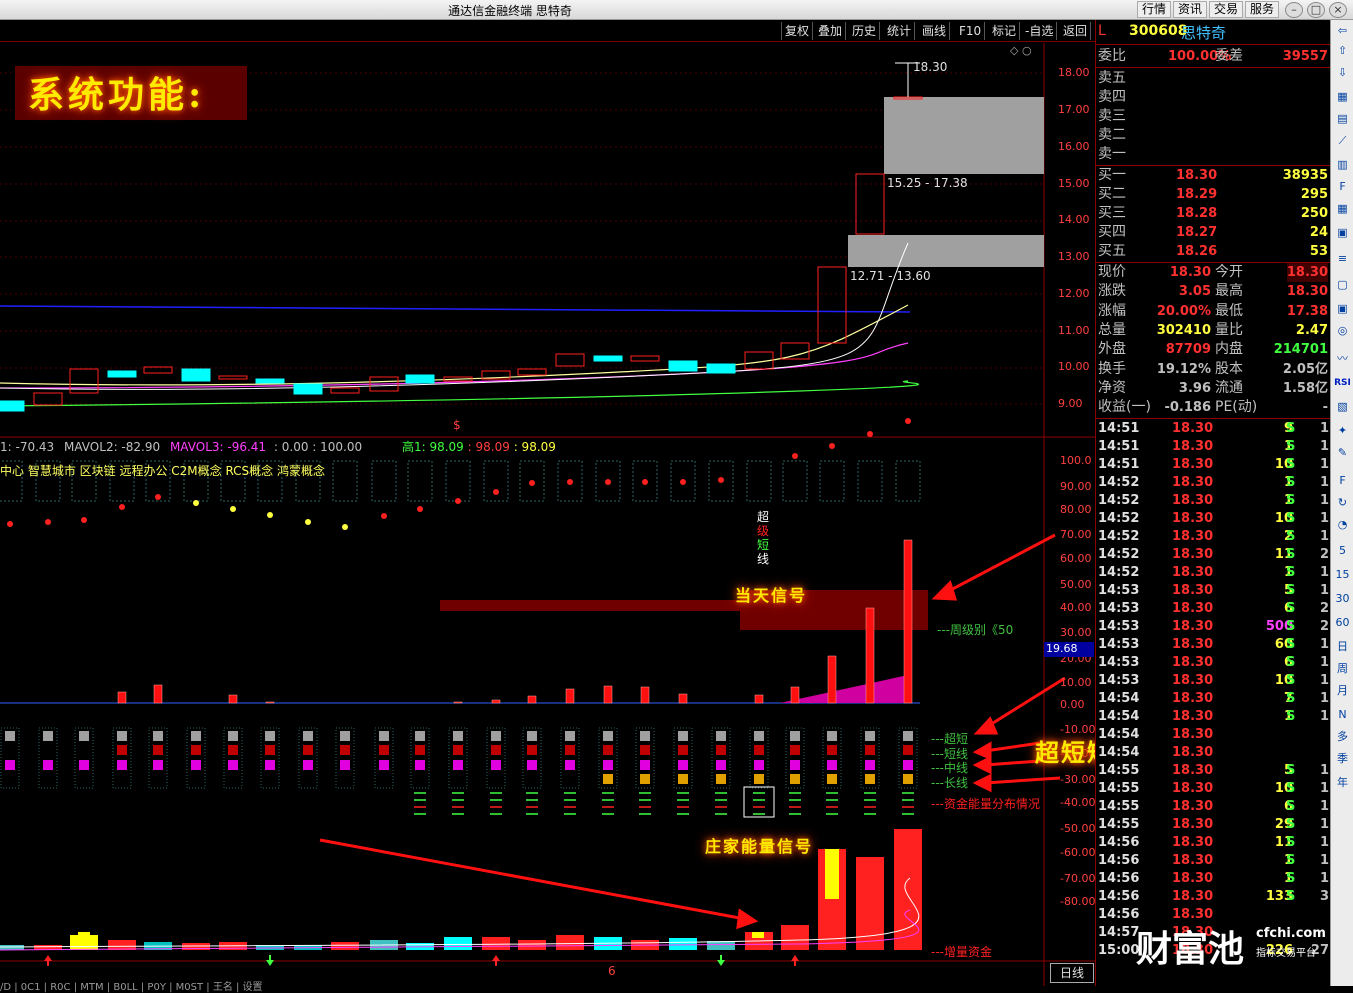  Describe the element at coordinates (1072, 973) in the screenshot. I see `period-rixian-button: 日线` at that location.